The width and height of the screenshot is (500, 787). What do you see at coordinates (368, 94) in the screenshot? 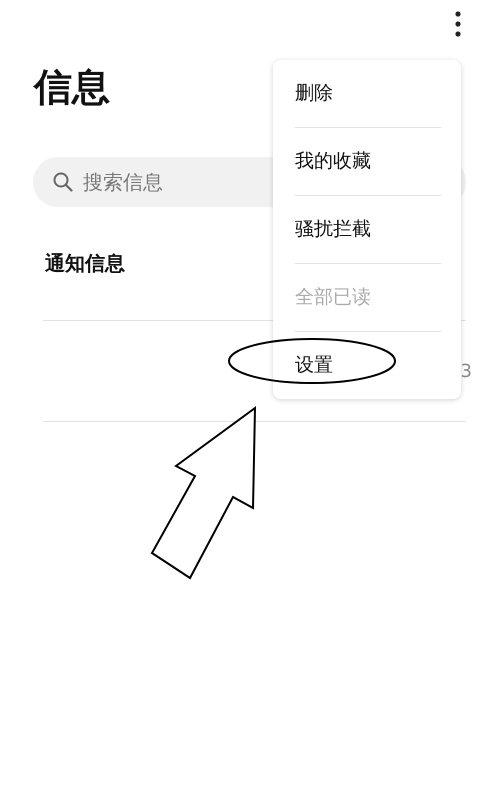
I see `menu-item: 删除` at bounding box center [368, 94].